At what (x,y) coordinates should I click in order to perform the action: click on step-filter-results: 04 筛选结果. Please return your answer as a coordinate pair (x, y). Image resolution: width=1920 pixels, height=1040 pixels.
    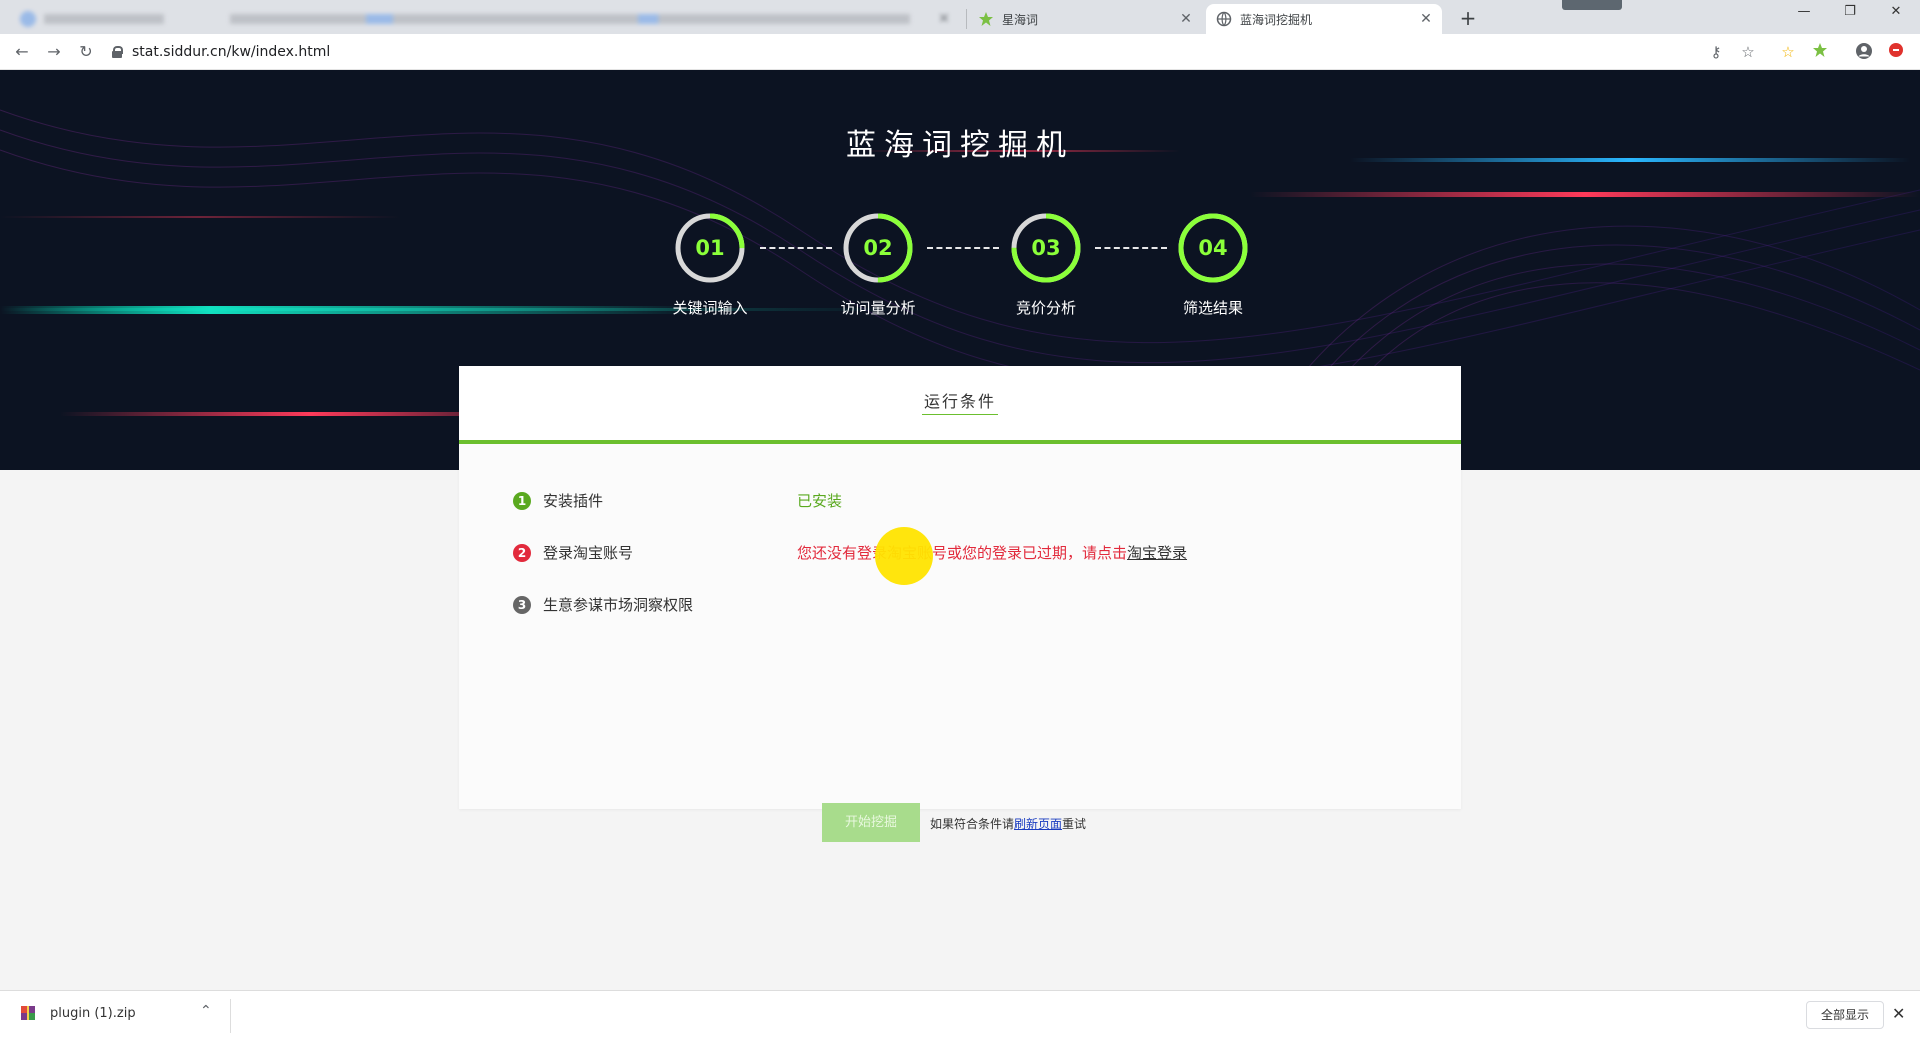
    Looking at the image, I should click on (1213, 265).